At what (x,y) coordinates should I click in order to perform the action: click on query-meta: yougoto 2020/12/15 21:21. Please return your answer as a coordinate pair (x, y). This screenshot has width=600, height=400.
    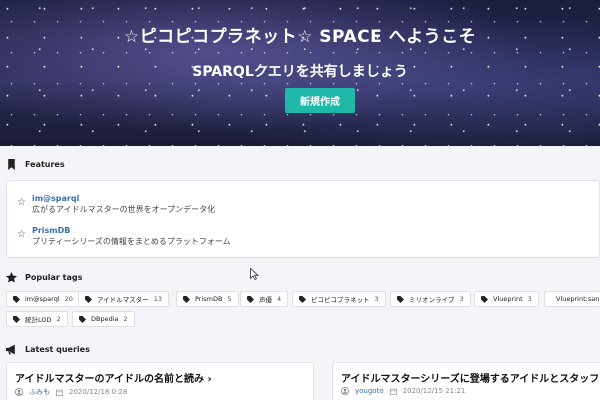
    Looking at the image, I should click on (403, 391).